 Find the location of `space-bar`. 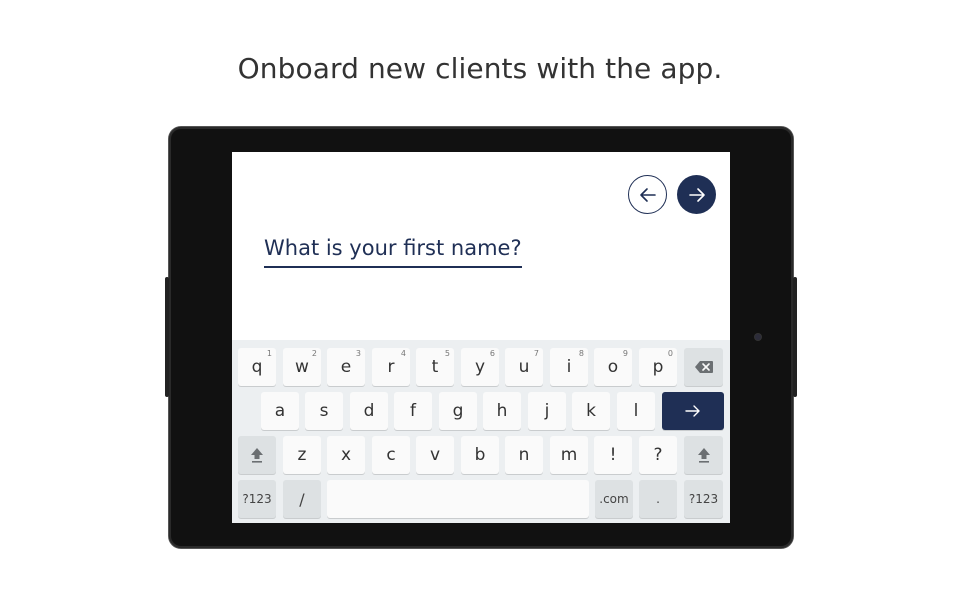

space-bar is located at coordinates (458, 499).